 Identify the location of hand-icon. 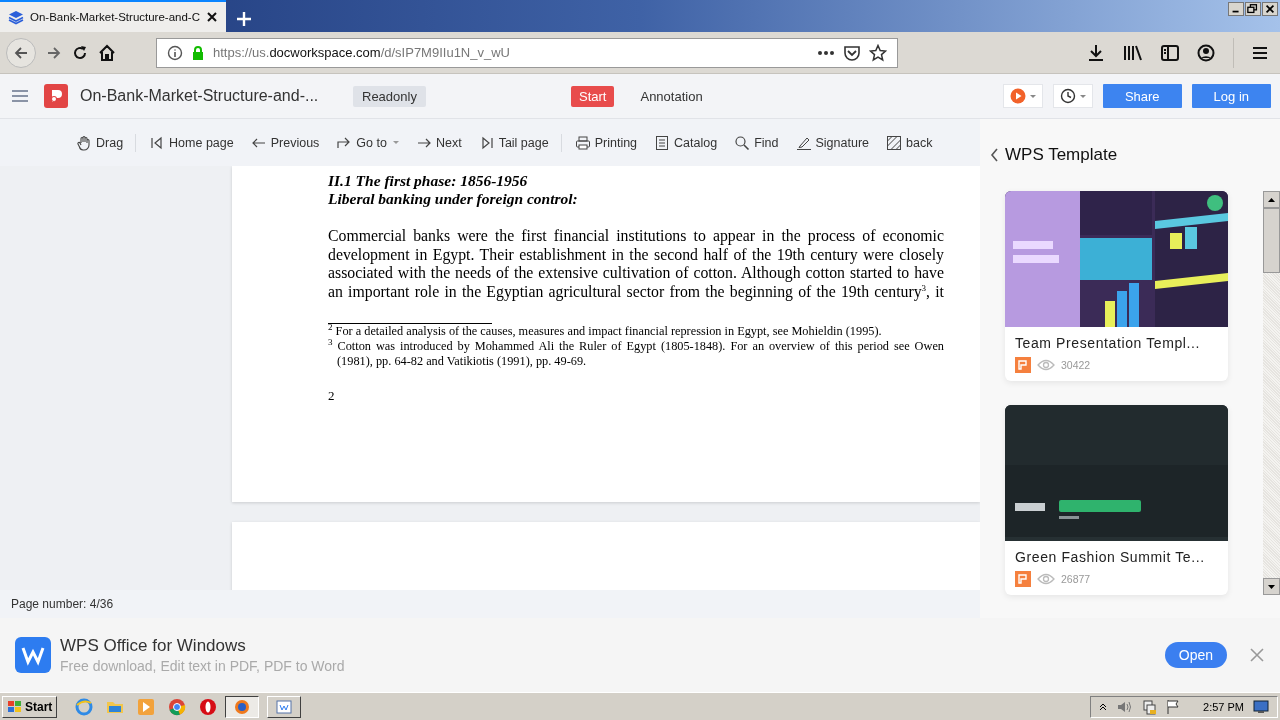
(84, 142).